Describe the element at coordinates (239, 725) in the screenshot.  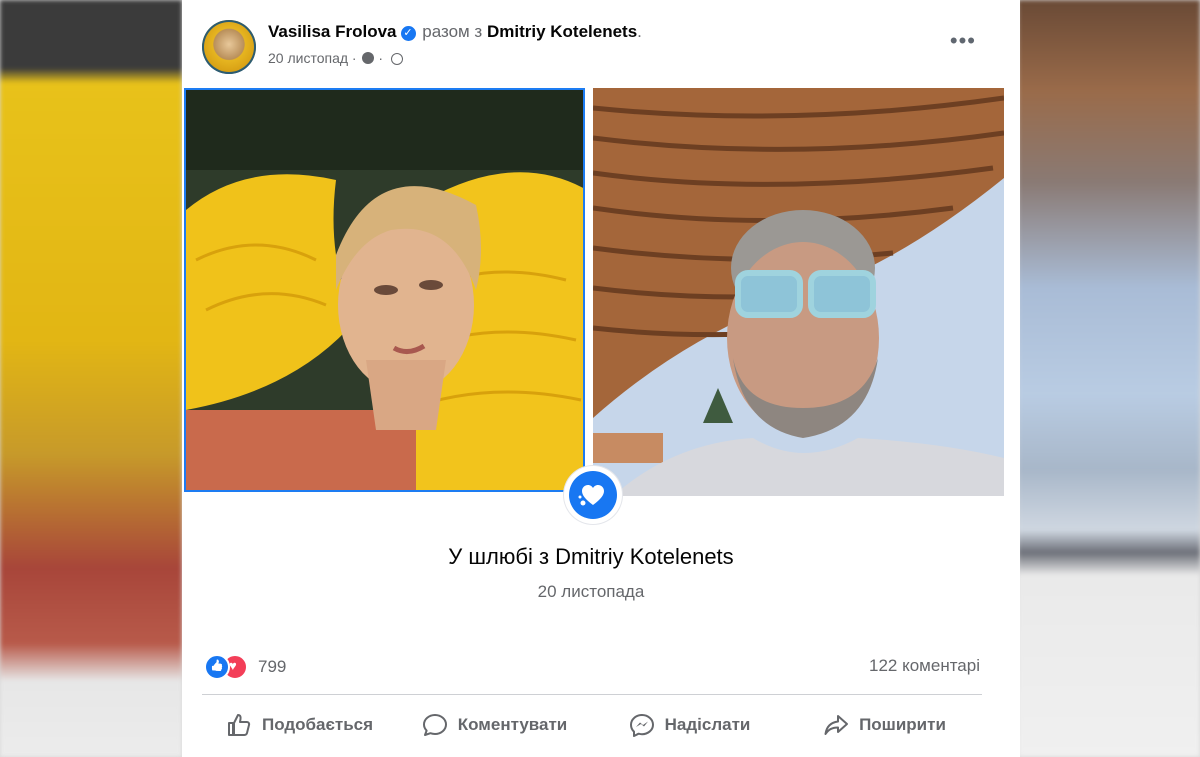
I see `like-icon` at that location.